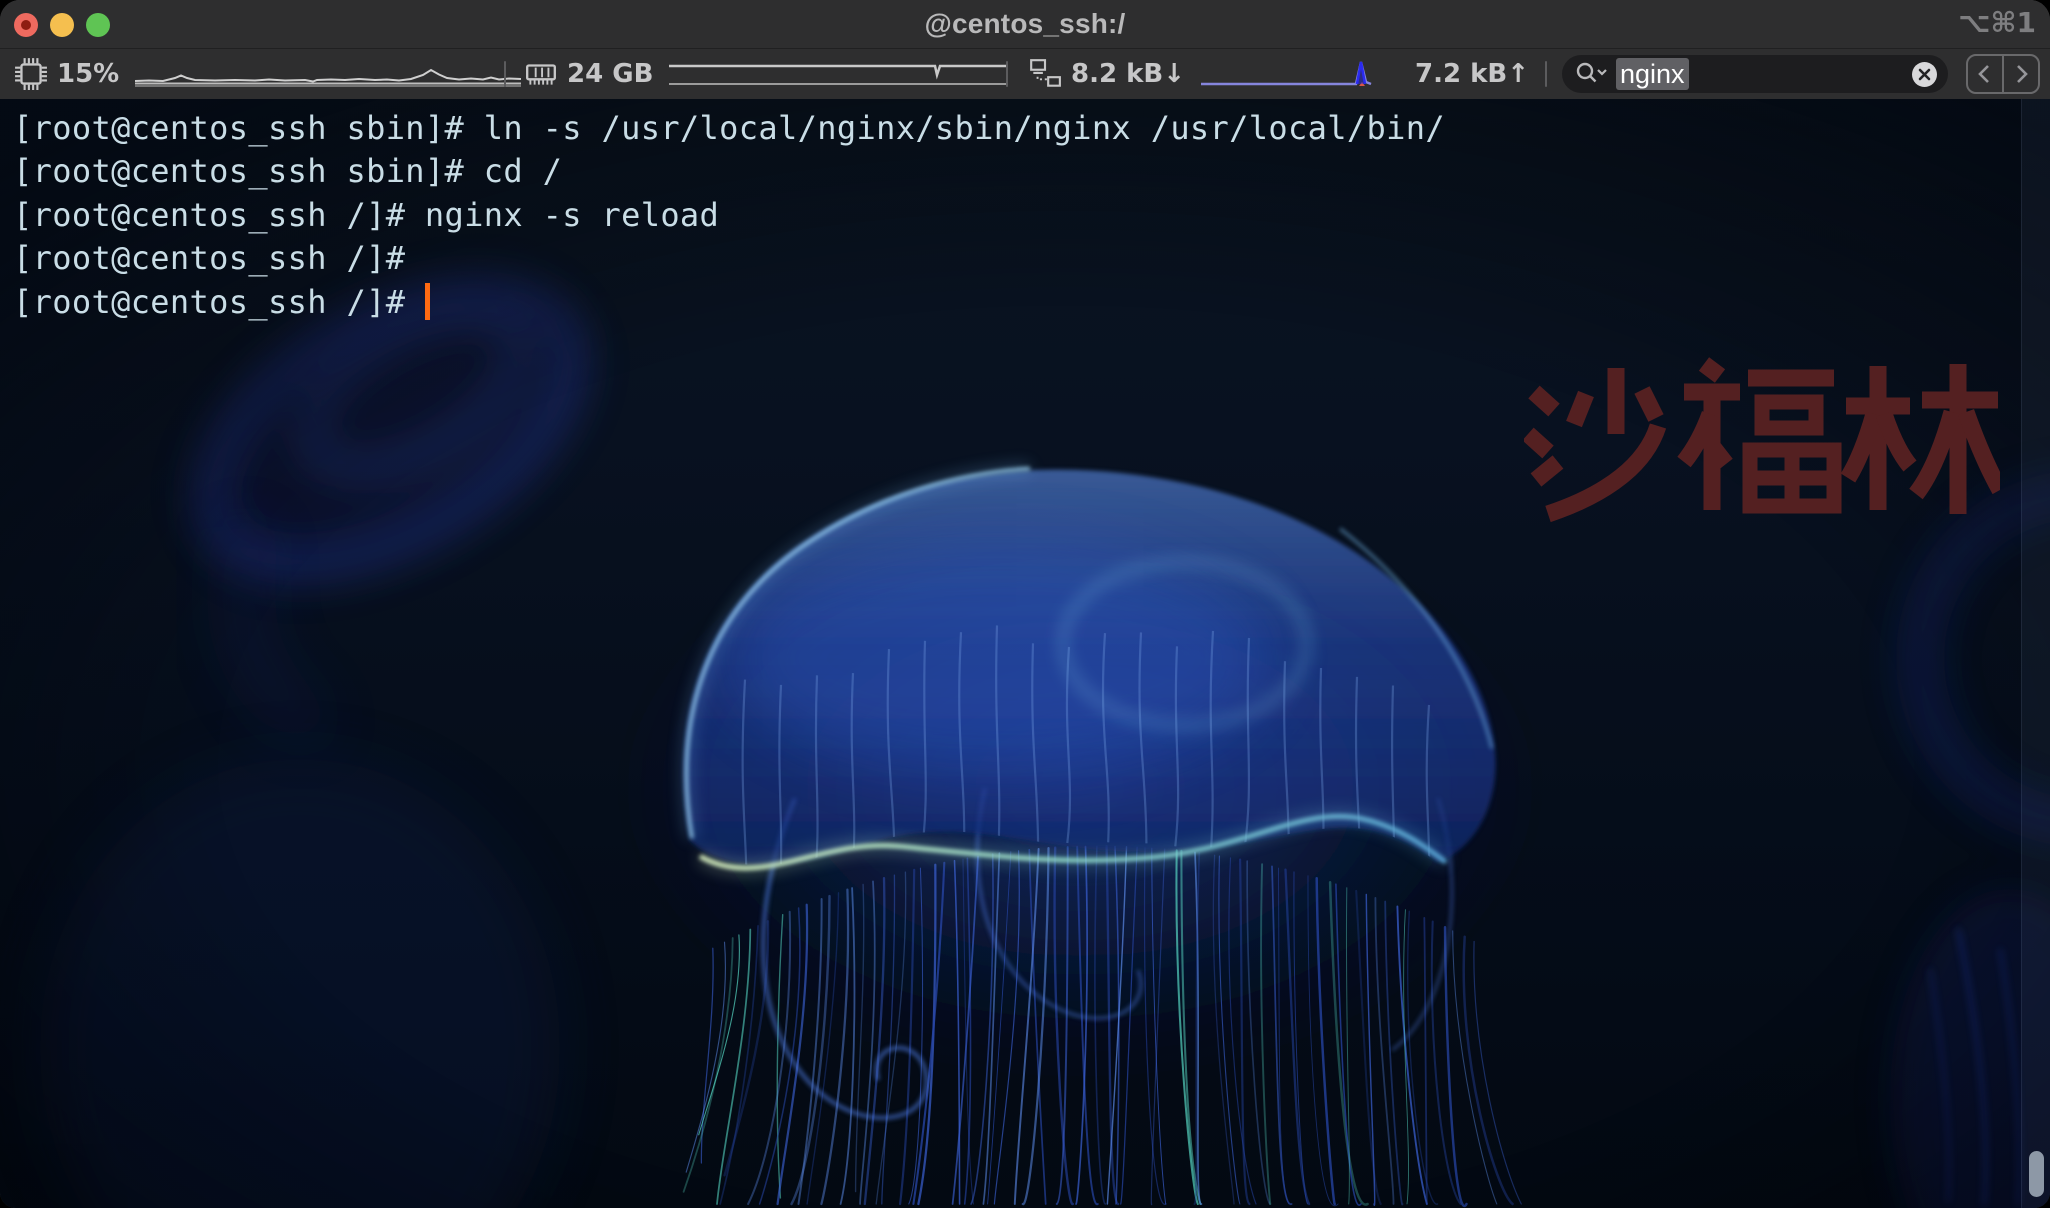 The height and width of the screenshot is (1208, 2050). What do you see at coordinates (541, 74) in the screenshot?
I see `memory-icon` at bounding box center [541, 74].